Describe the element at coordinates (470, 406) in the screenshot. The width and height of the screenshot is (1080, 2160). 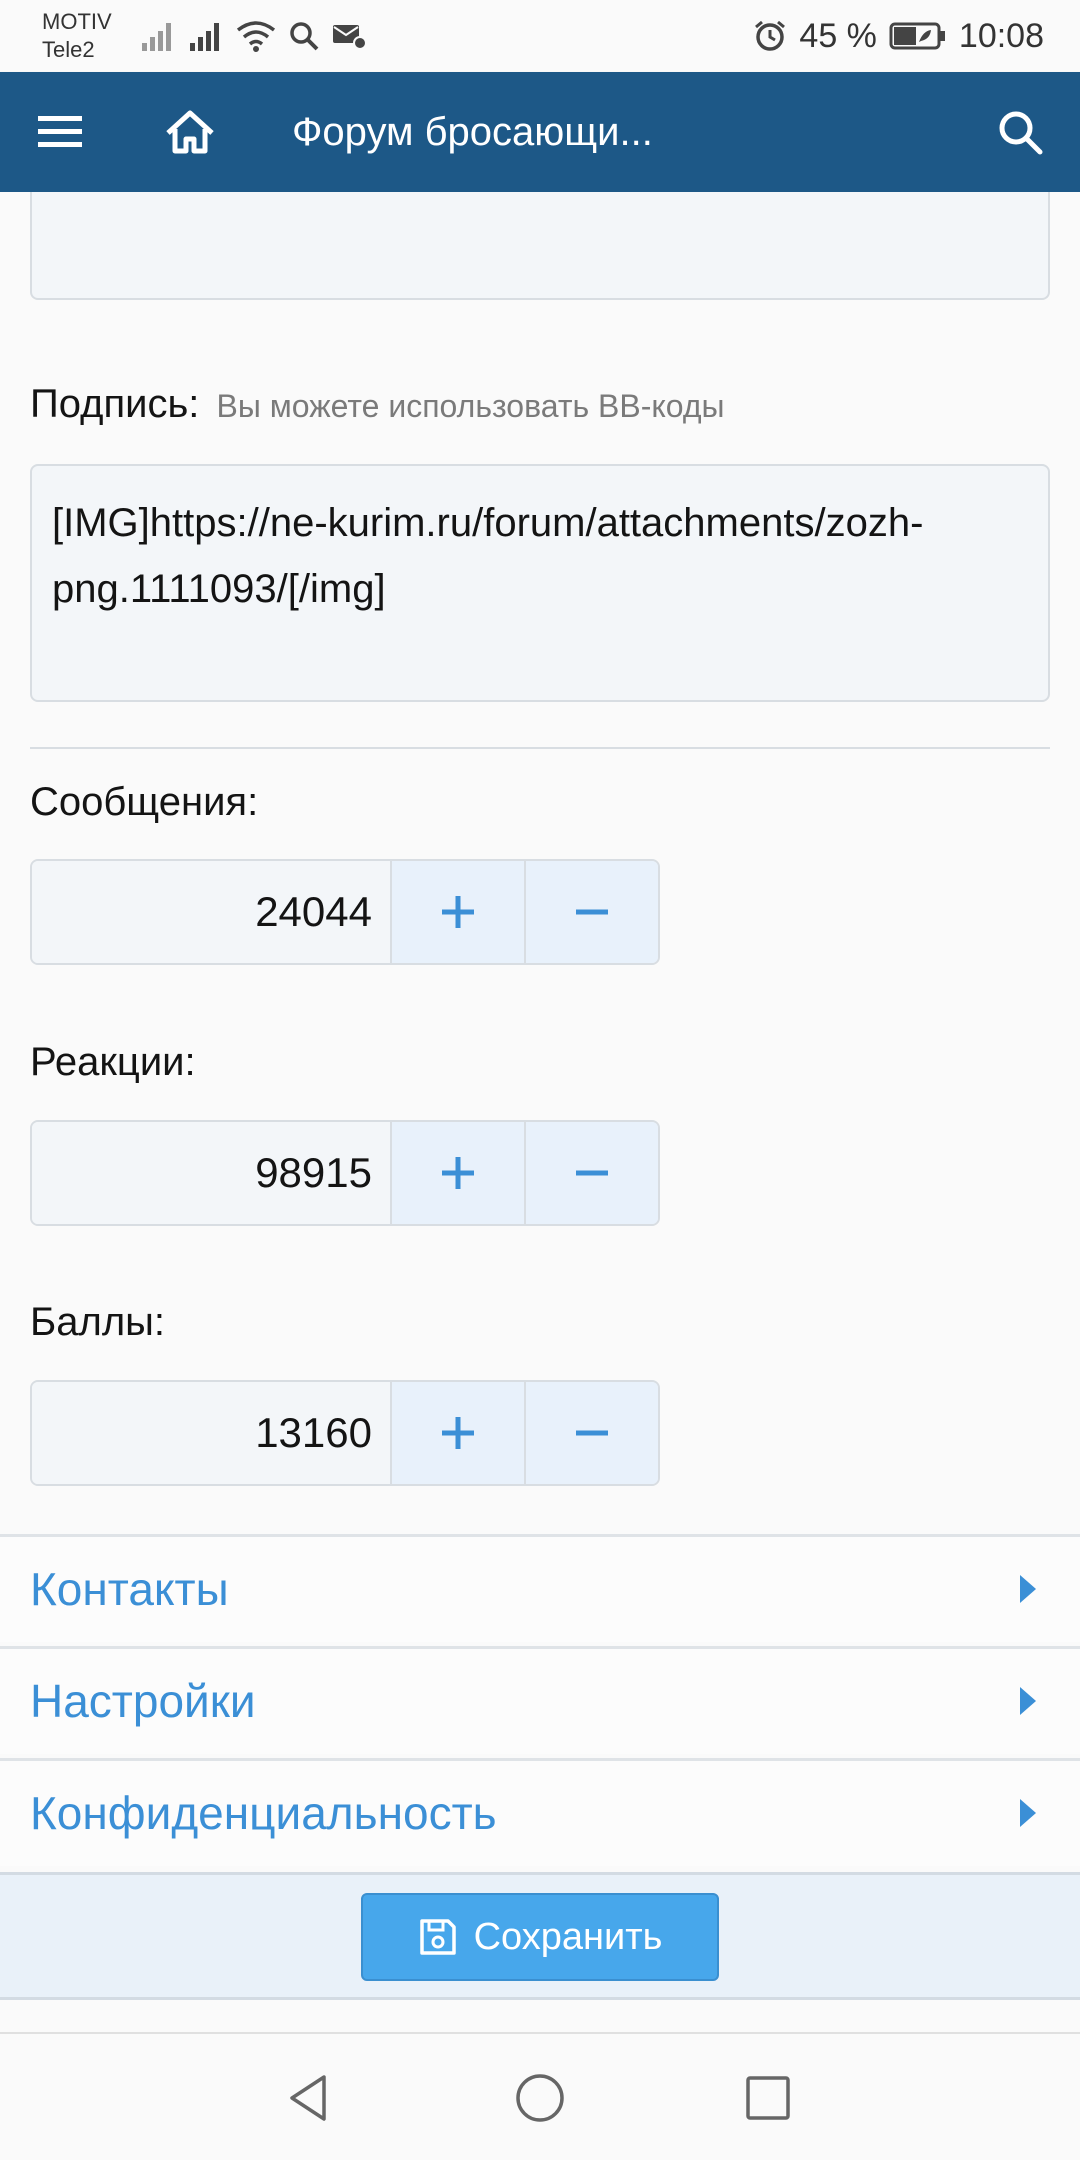
I see `signature-hint: Вы можете использовать BB-коды` at that location.